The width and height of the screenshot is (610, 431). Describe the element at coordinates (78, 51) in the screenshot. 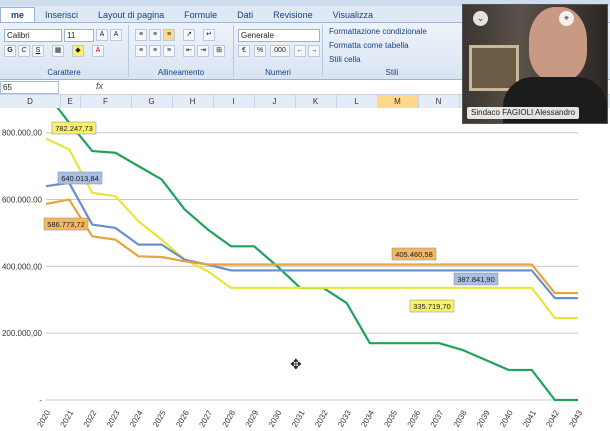

I see `fill-color-icon: ◆` at that location.